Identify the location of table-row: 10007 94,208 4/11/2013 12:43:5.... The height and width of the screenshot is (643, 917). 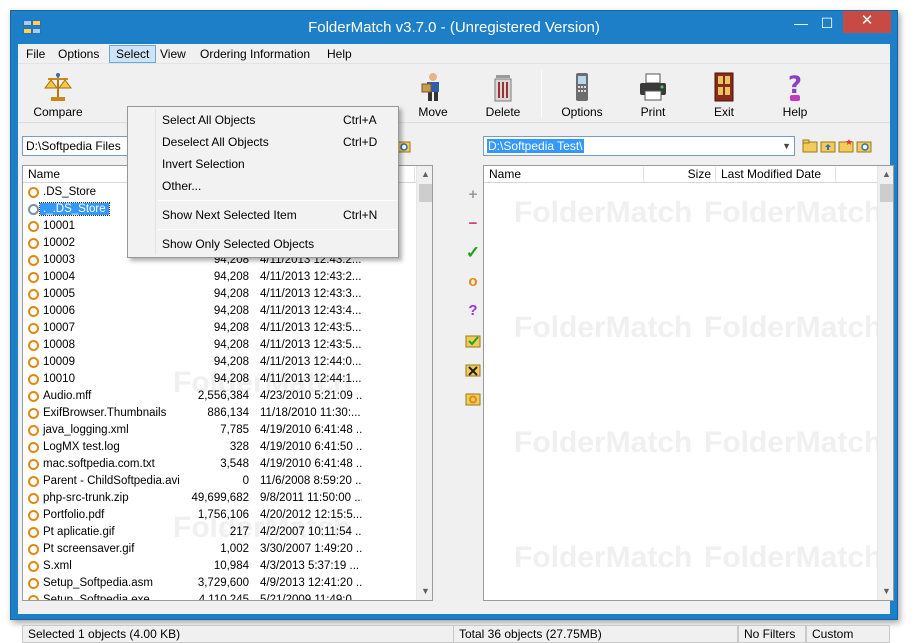
(219, 328).